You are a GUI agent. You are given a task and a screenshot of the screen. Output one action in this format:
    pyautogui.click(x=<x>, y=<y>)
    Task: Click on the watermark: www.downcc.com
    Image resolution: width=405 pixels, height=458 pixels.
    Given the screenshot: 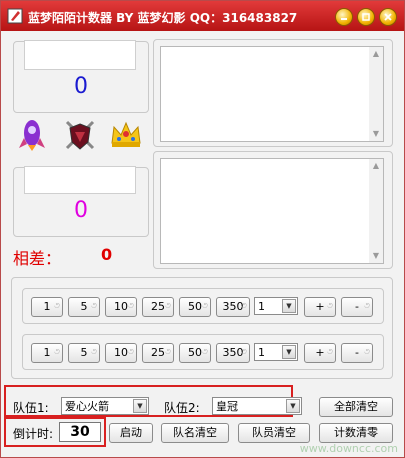 What is the action you would take?
    pyautogui.click(x=348, y=448)
    